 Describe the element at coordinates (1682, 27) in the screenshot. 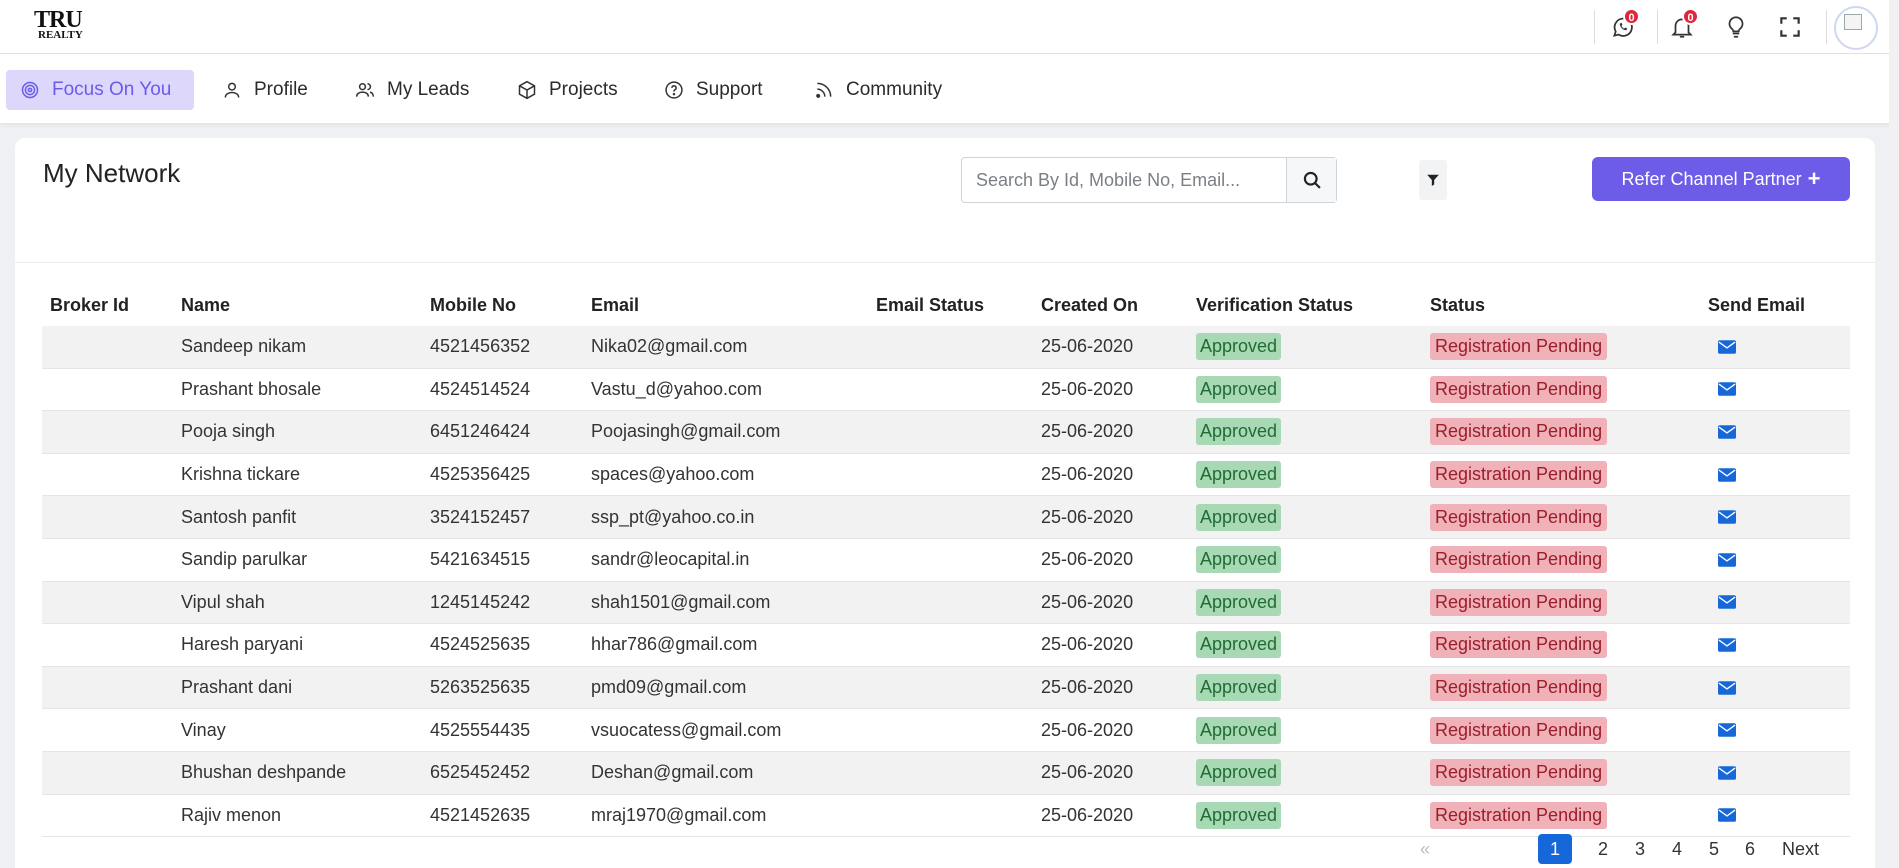

I see `notifications-button: 0` at that location.